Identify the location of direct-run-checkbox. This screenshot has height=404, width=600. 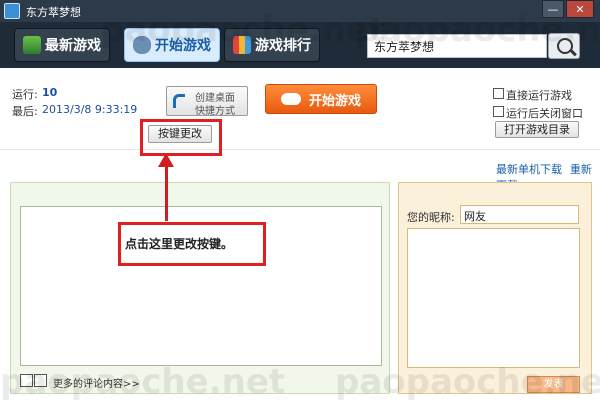
(498, 93).